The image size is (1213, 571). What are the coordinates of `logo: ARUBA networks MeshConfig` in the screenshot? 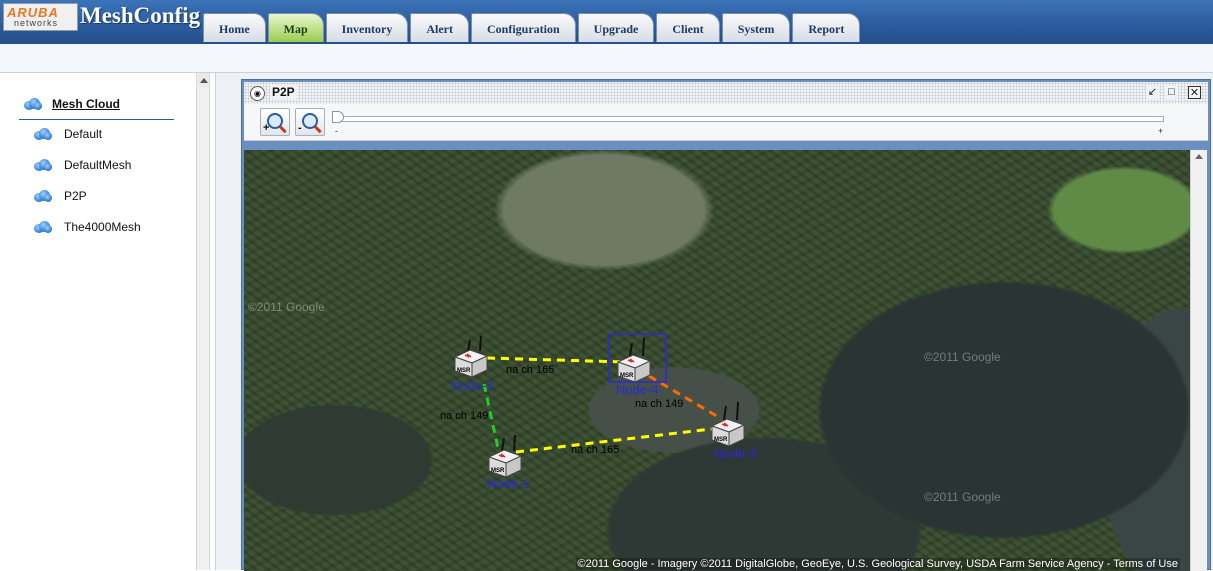 It's located at (100, 18).